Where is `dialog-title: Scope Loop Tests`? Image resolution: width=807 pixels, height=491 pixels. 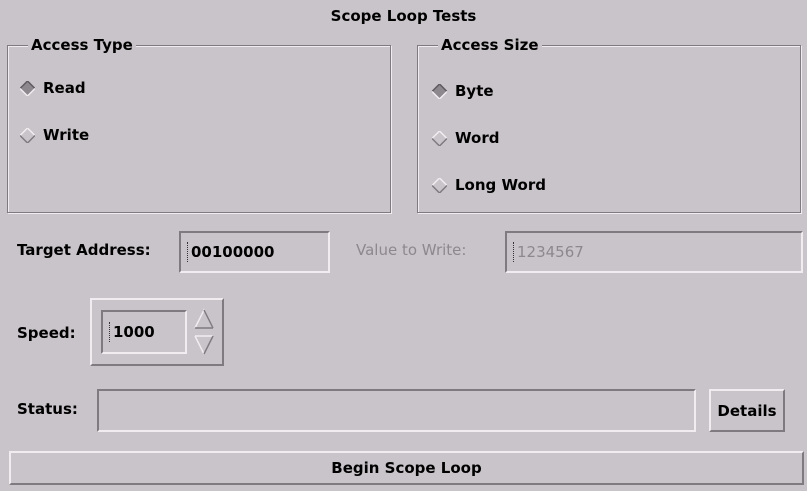 dialog-title: Scope Loop Tests is located at coordinates (403, 16).